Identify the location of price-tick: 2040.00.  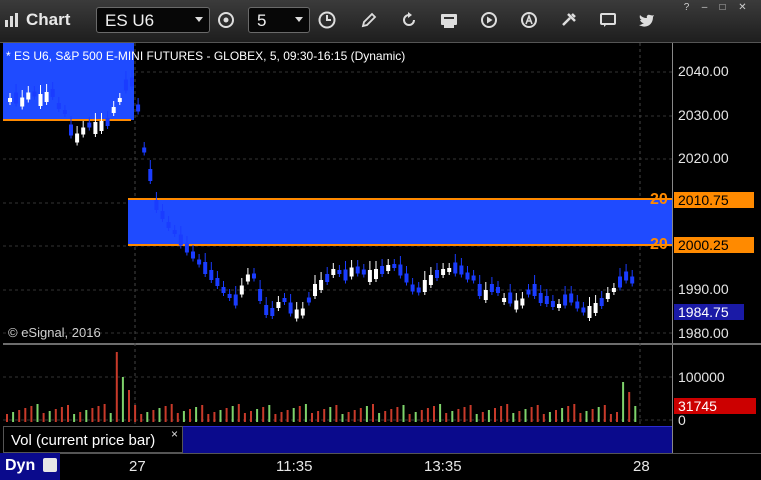
(703, 71).